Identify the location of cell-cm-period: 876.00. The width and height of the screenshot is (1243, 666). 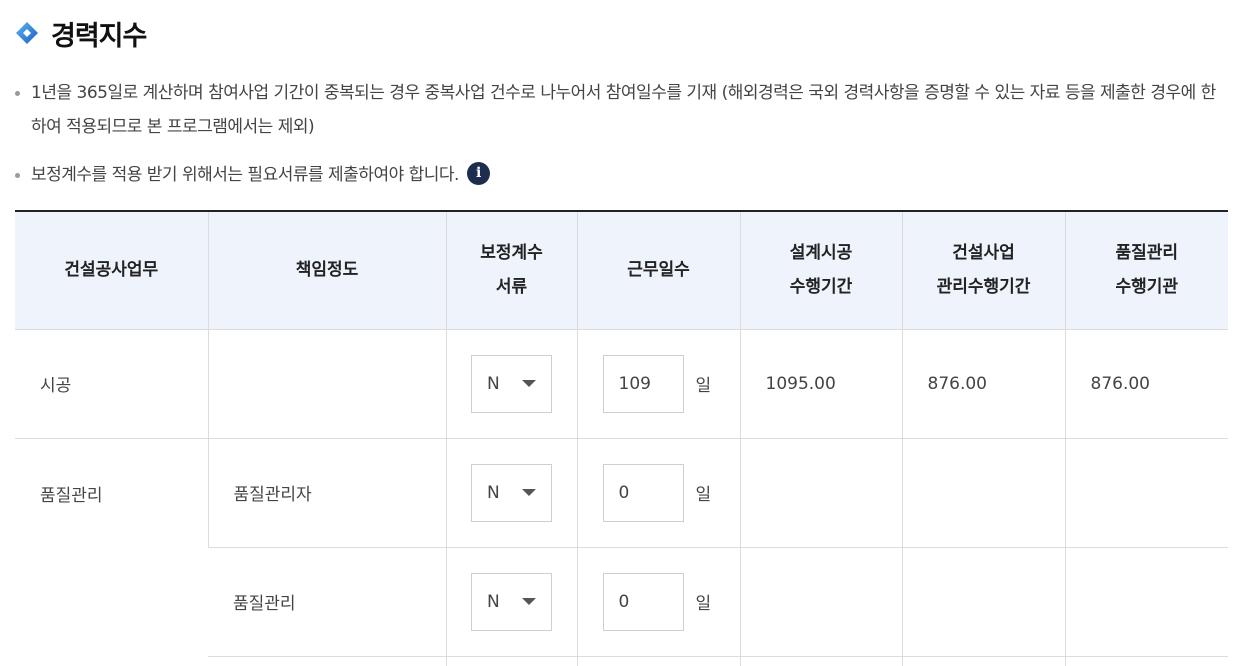
(983, 384).